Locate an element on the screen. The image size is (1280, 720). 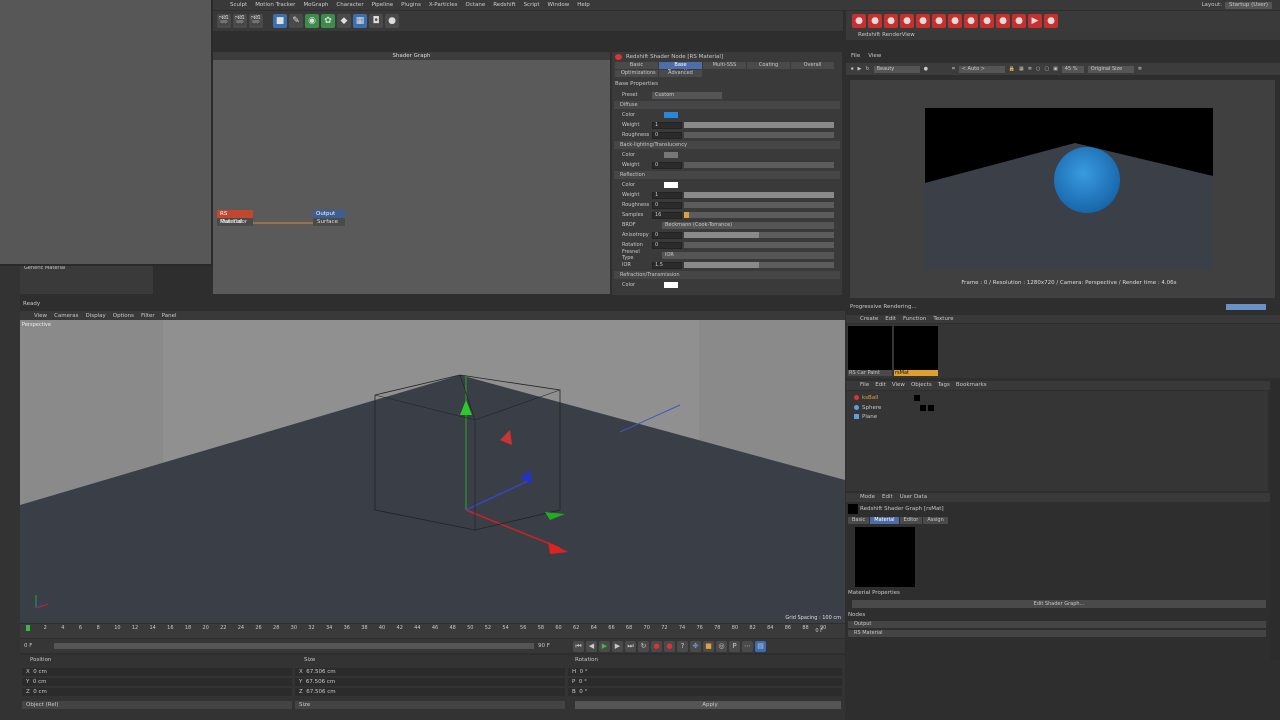
size-z-field: Z 67.506 cm is located at coordinates (430, 692).